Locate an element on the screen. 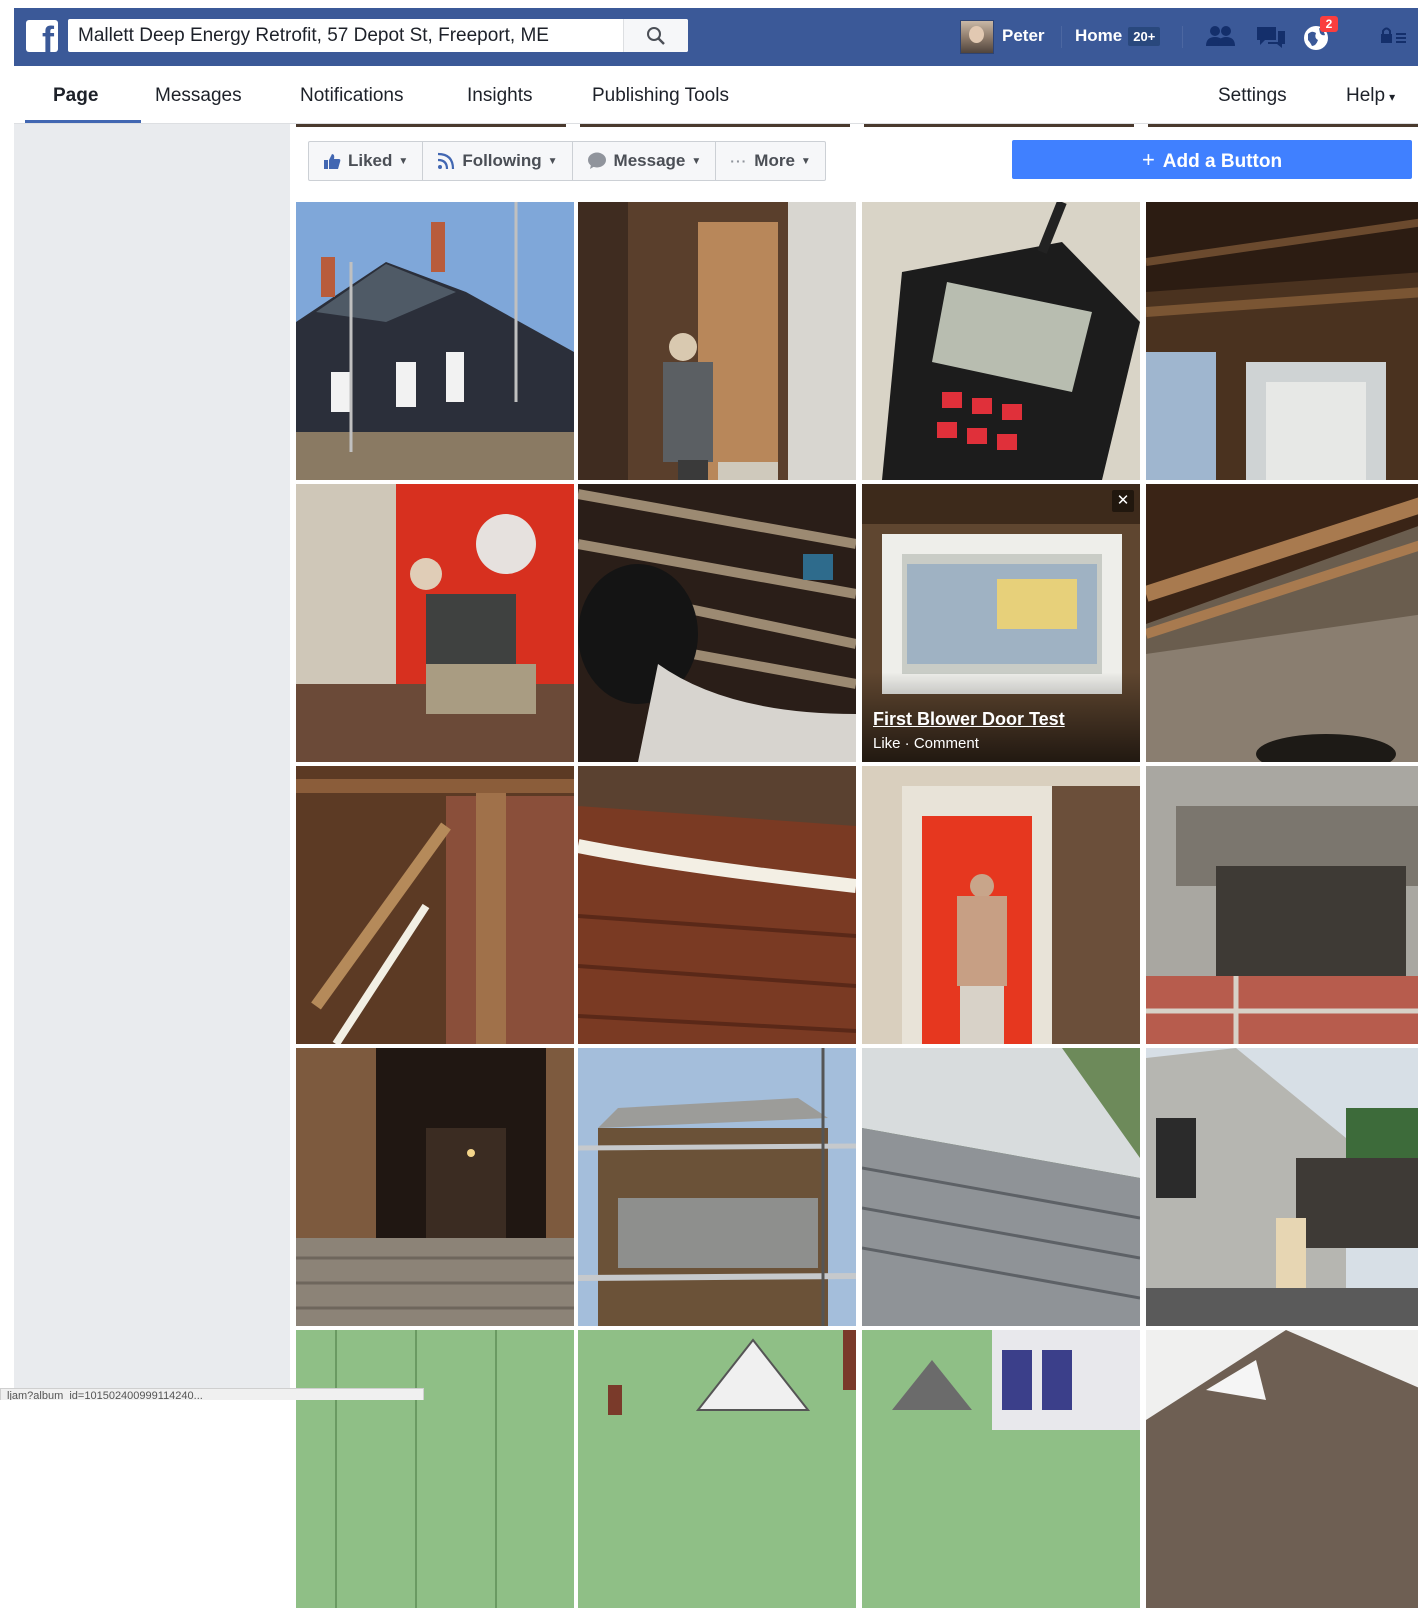 This screenshot has height=1608, width=1418. blower-door-doorway-photo is located at coordinates (1001, 905).